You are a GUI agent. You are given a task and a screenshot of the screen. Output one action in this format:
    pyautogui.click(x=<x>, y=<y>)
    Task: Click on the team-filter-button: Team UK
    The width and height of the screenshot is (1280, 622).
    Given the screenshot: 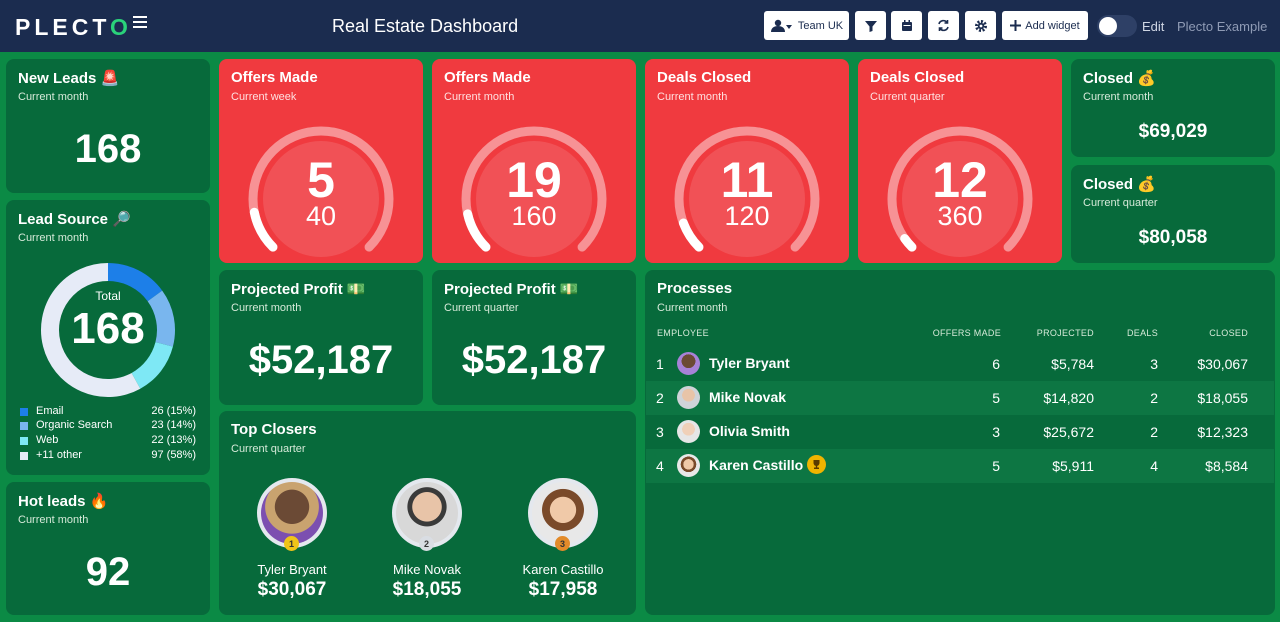 What is the action you would take?
    pyautogui.click(x=806, y=25)
    